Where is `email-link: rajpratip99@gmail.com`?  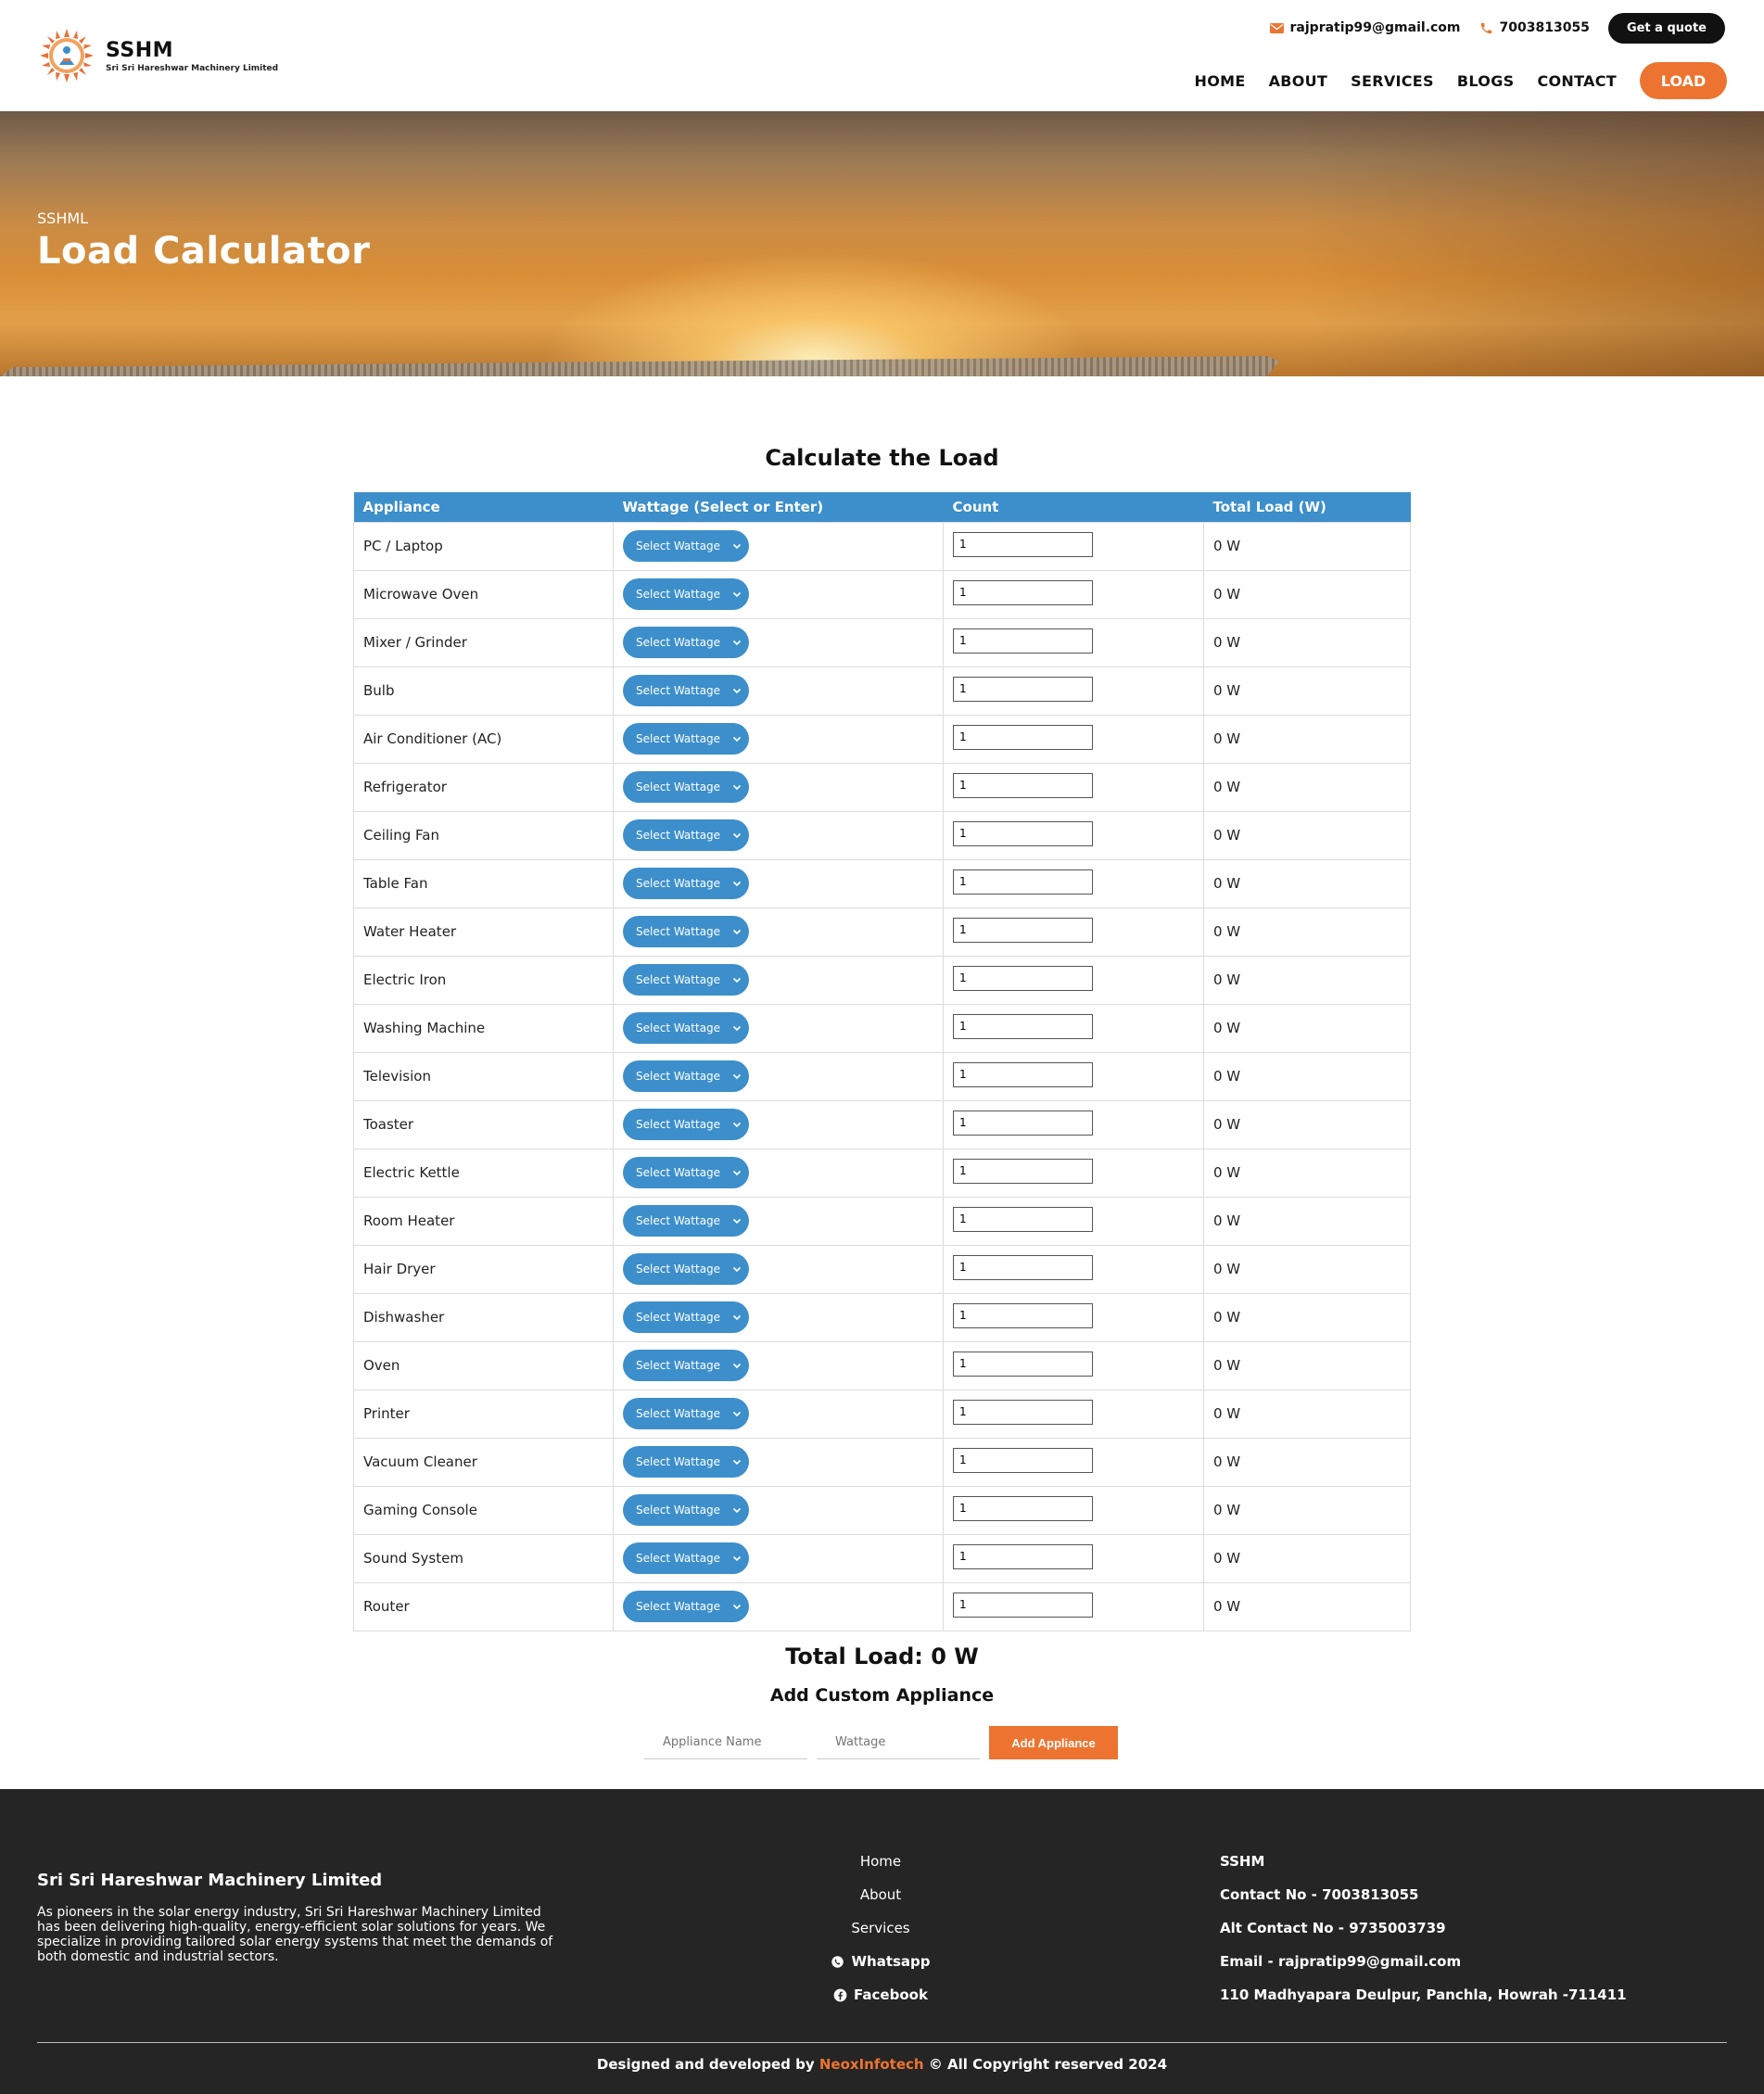 email-link: rajpratip99@gmail.com is located at coordinates (1365, 27).